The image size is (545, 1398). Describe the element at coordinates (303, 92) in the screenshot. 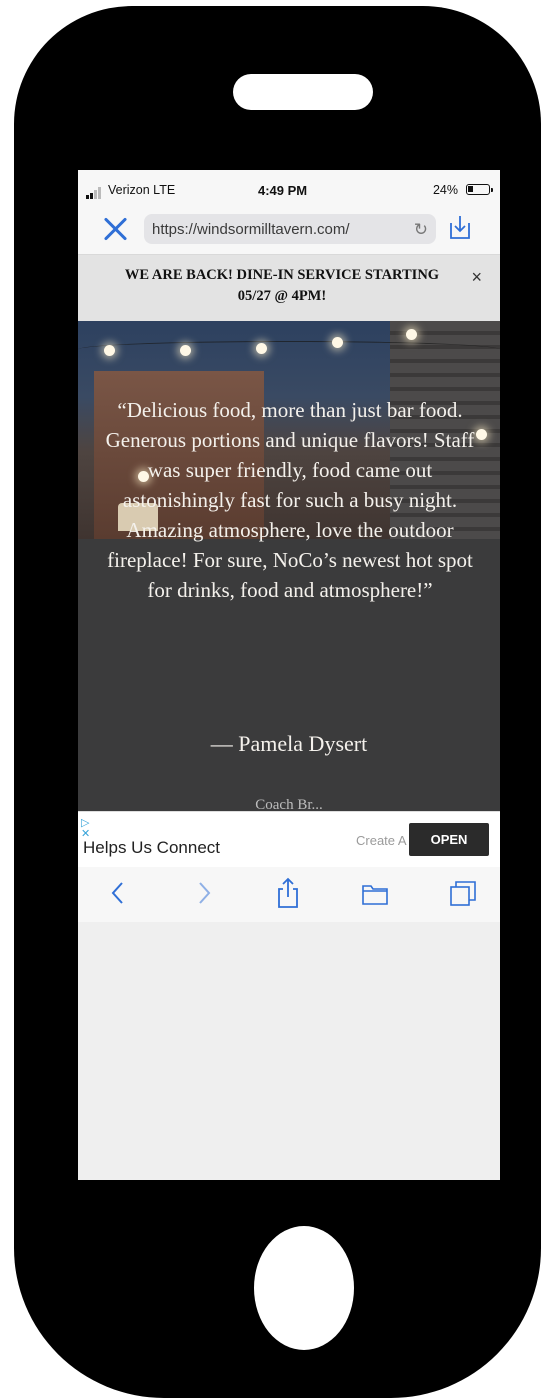

I see `phone-speaker` at that location.